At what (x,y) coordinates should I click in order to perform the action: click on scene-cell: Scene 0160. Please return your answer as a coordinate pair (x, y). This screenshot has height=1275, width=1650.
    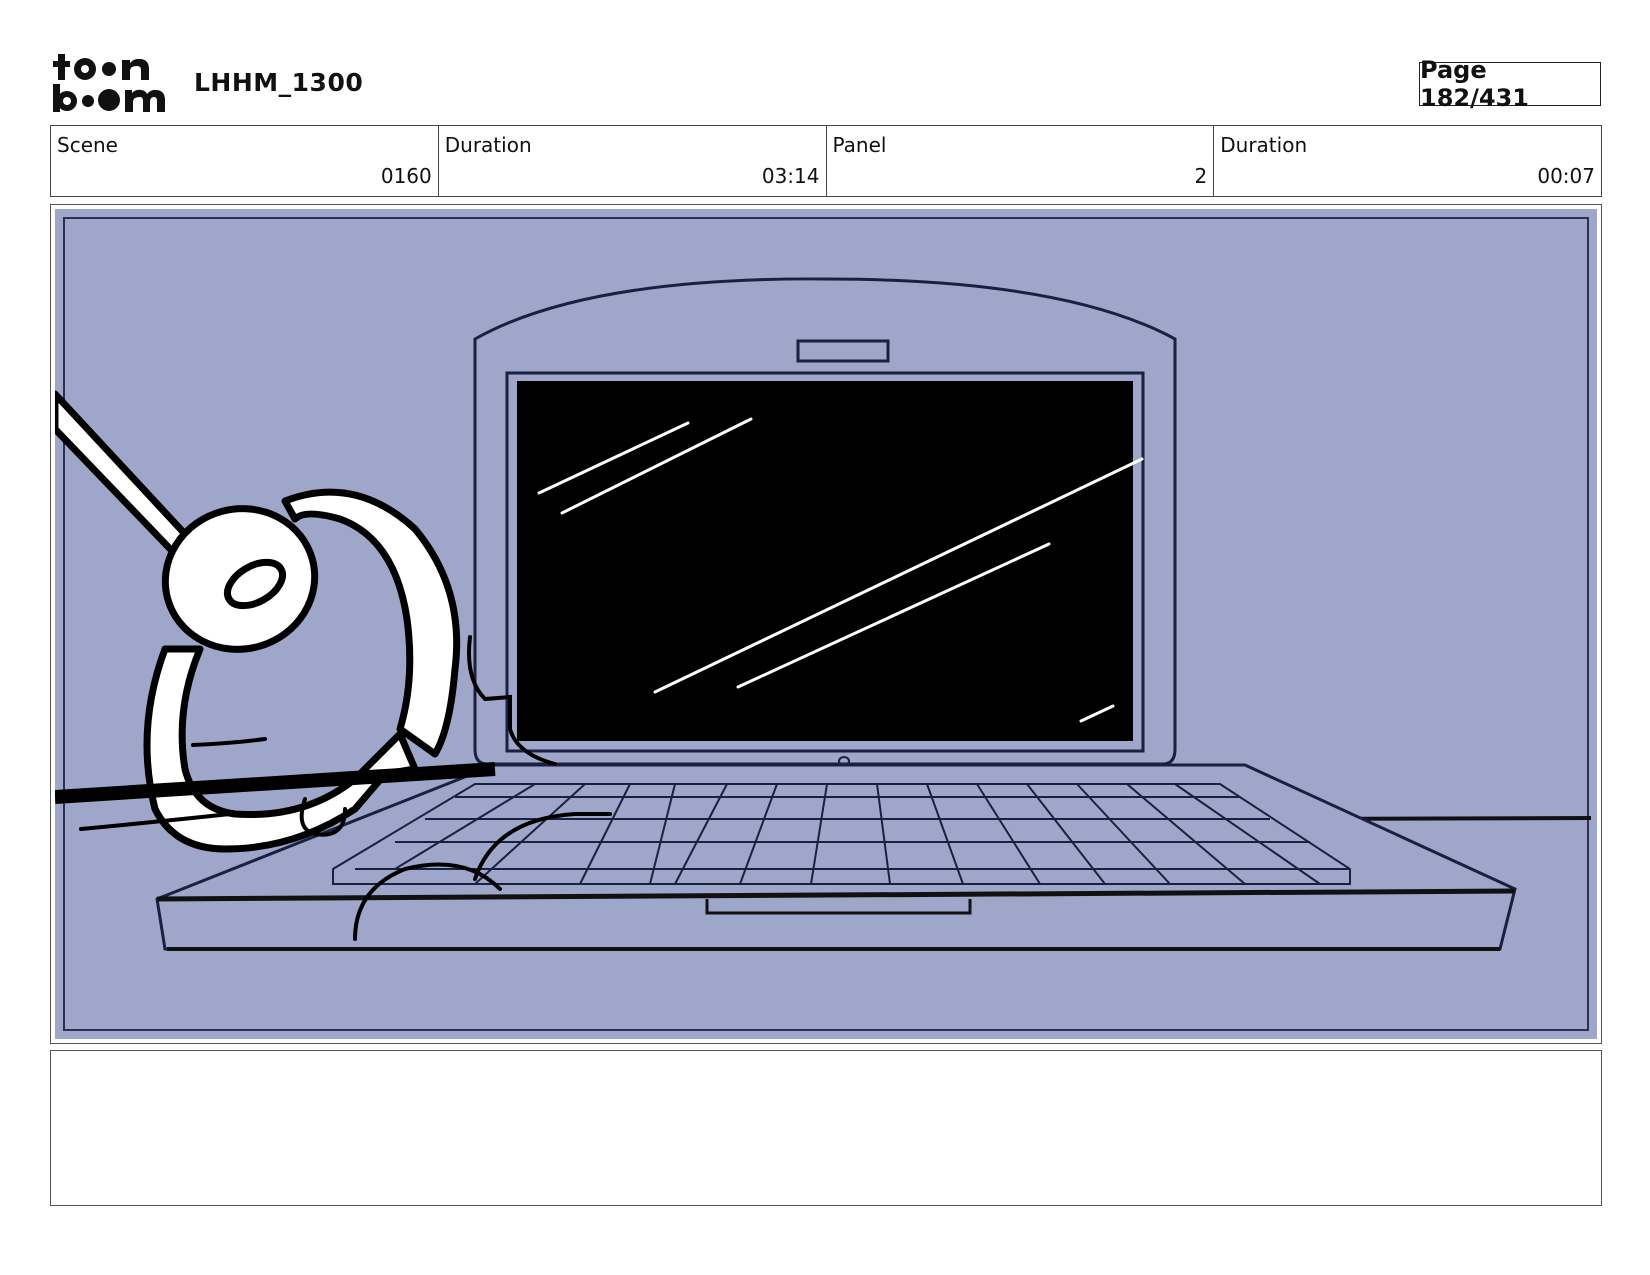
    Looking at the image, I should click on (245, 161).